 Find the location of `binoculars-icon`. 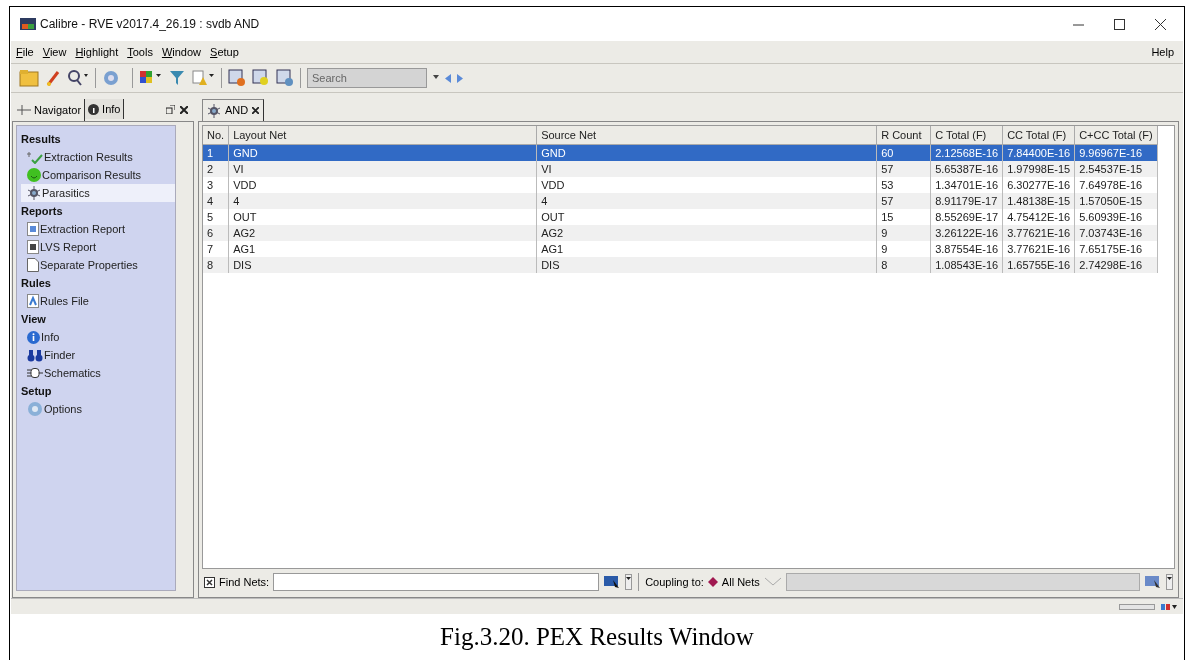

binoculars-icon is located at coordinates (35, 355).